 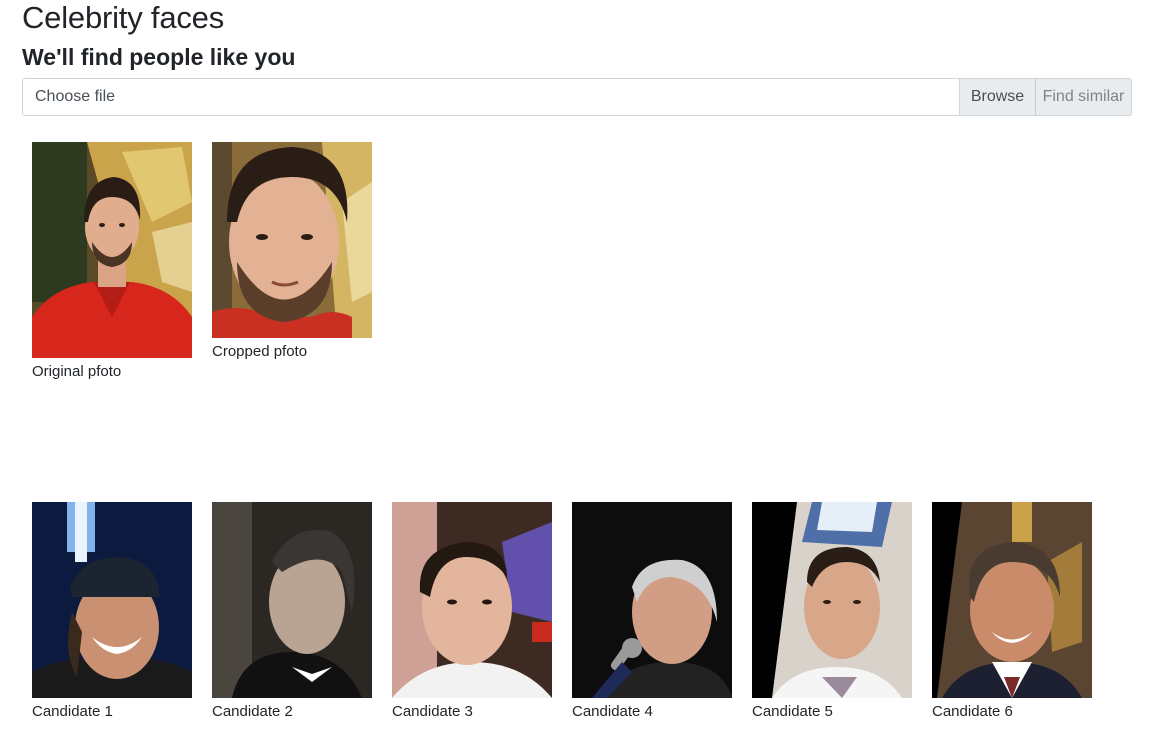 What do you see at coordinates (260, 351) in the screenshot?
I see `cropped-photo-caption: Cropped pfoto` at bounding box center [260, 351].